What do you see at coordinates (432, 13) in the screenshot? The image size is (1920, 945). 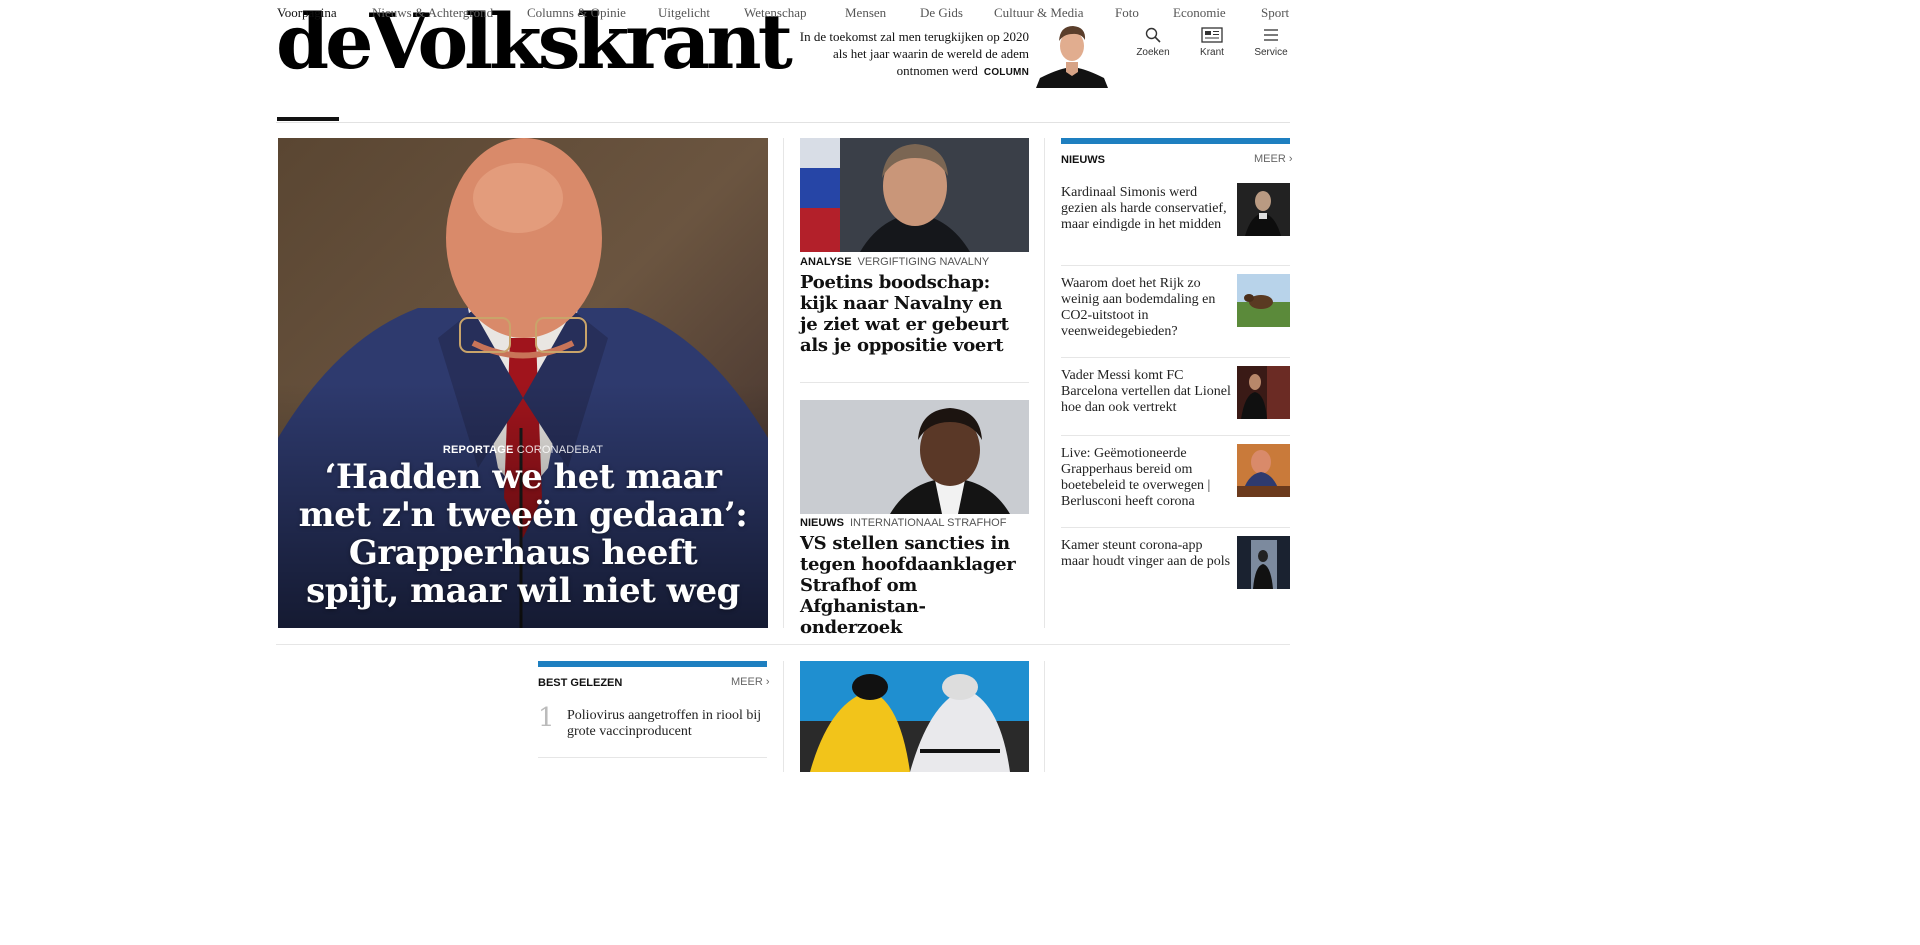 I see `nav-item-nieuws-achtergrond: Nieuws & Achtergrond` at bounding box center [432, 13].